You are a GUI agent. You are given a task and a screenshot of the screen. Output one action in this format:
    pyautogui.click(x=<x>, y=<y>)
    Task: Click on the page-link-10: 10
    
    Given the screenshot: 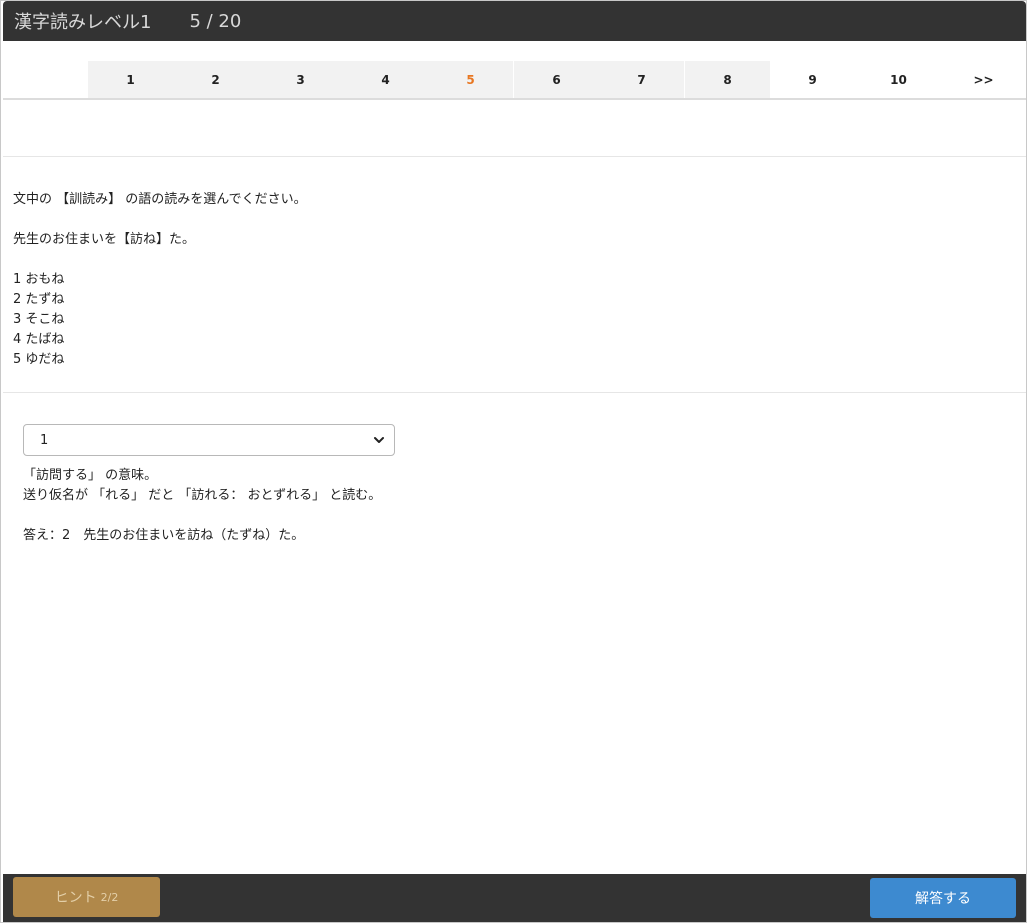 What is the action you would take?
    pyautogui.click(x=898, y=79)
    